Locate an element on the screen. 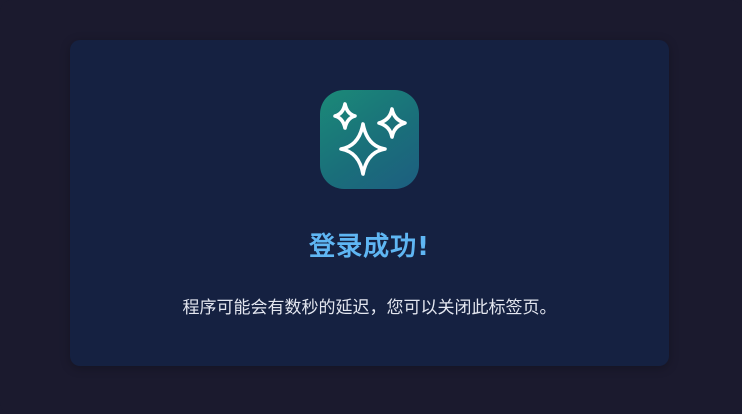 The height and width of the screenshot is (414, 742). sparkles-icon is located at coordinates (369, 139).